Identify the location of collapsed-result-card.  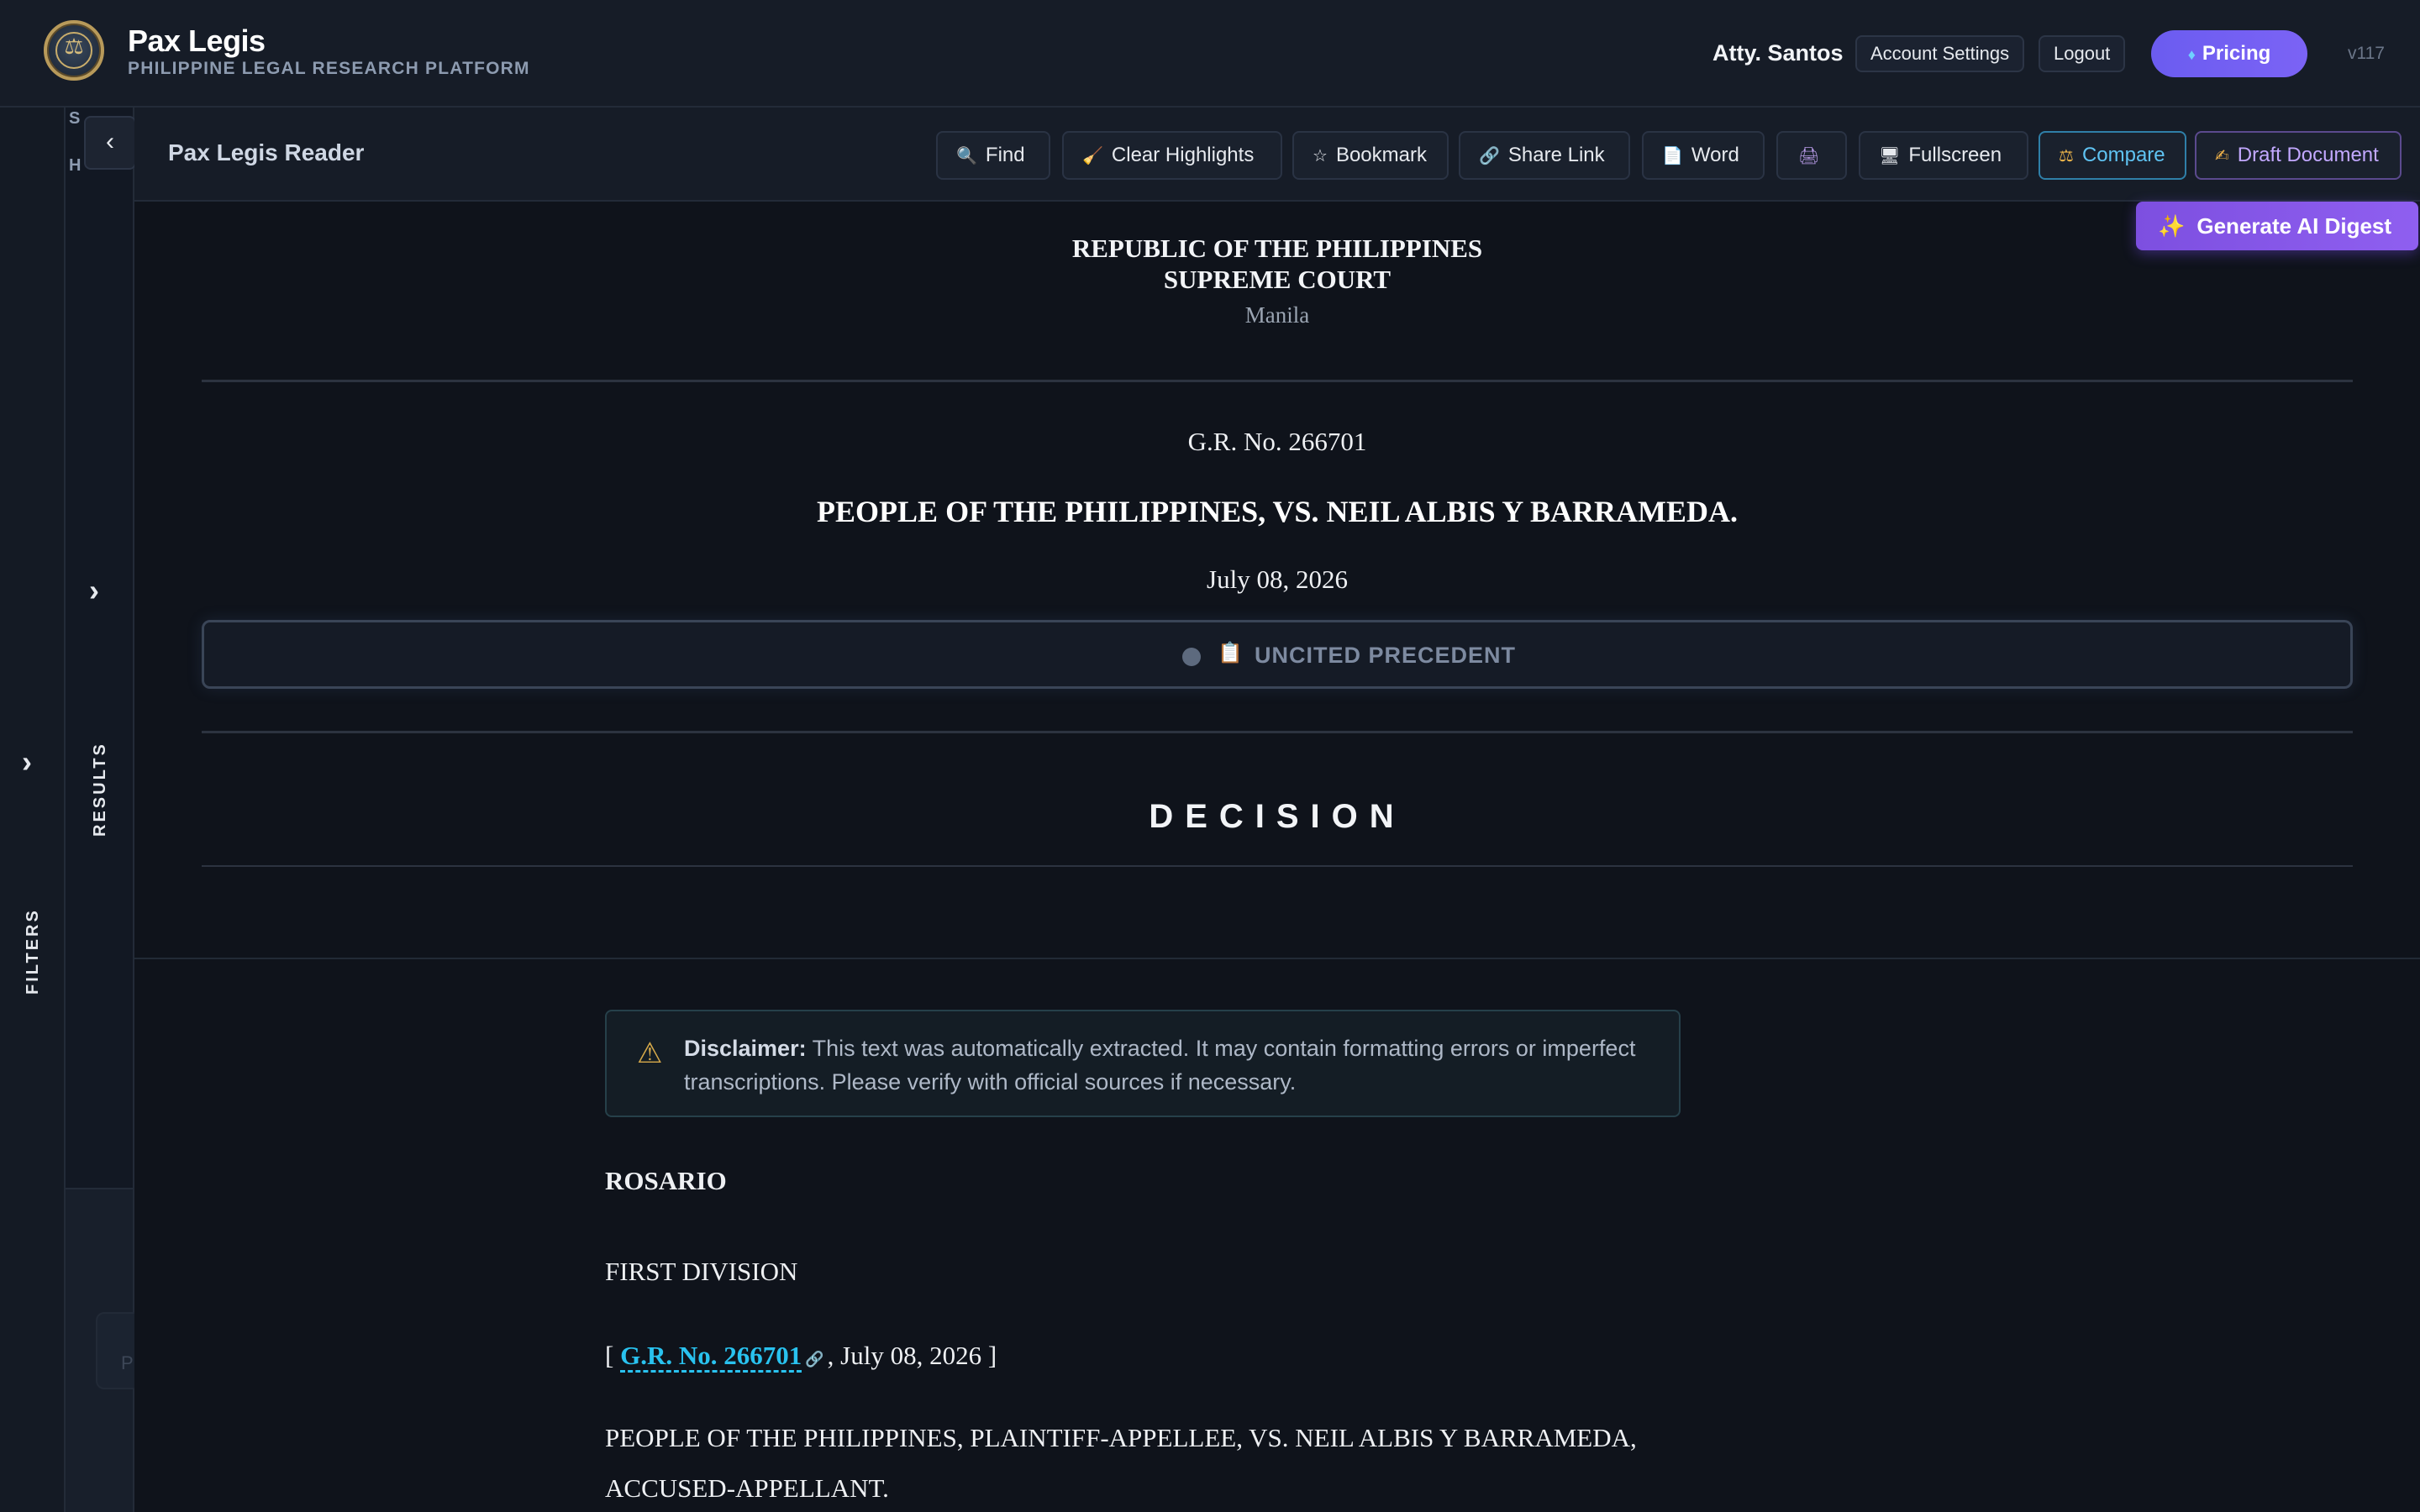
(115, 1350).